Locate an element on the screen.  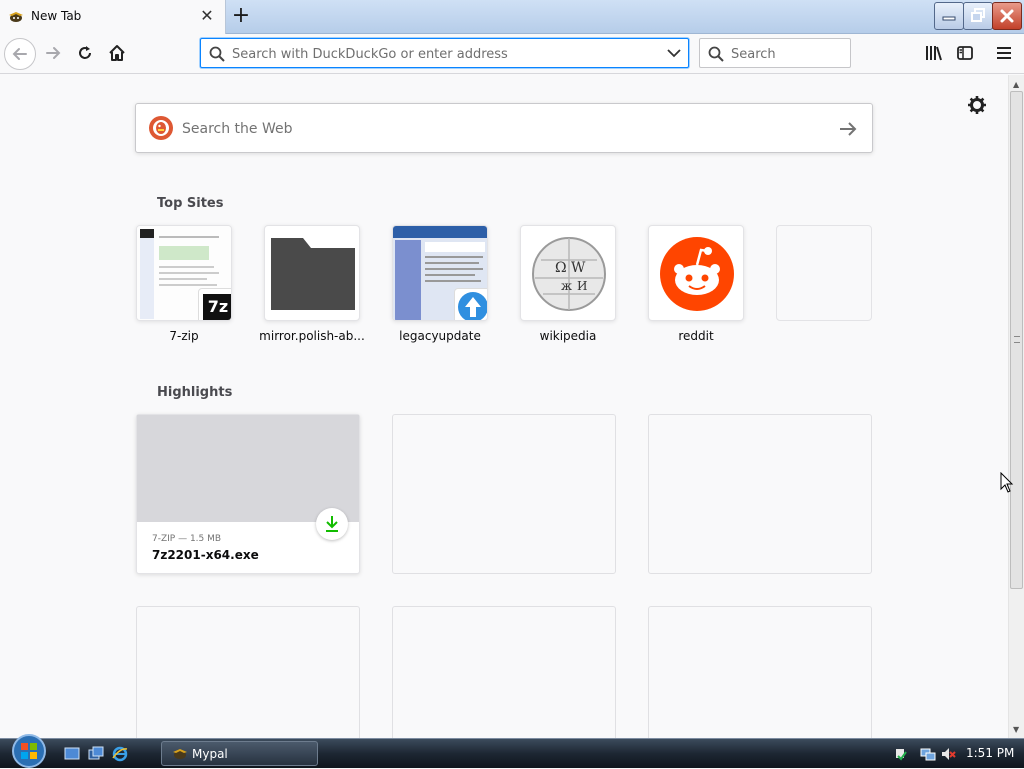
highlights-heading: Highlights is located at coordinates (195, 392).